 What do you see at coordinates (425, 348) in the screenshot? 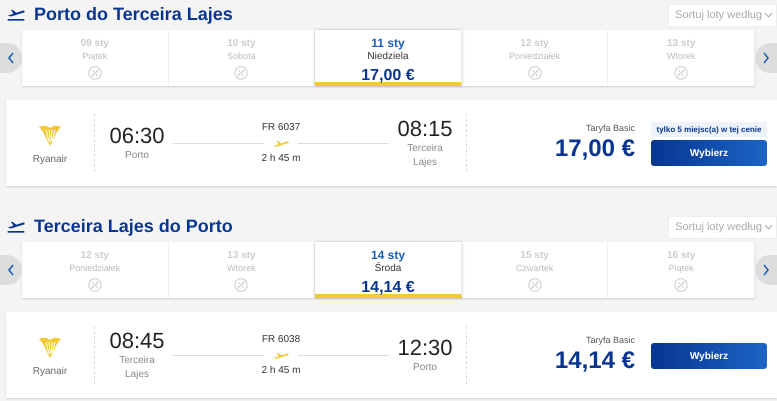
I see `arrival-time: 12:30` at bounding box center [425, 348].